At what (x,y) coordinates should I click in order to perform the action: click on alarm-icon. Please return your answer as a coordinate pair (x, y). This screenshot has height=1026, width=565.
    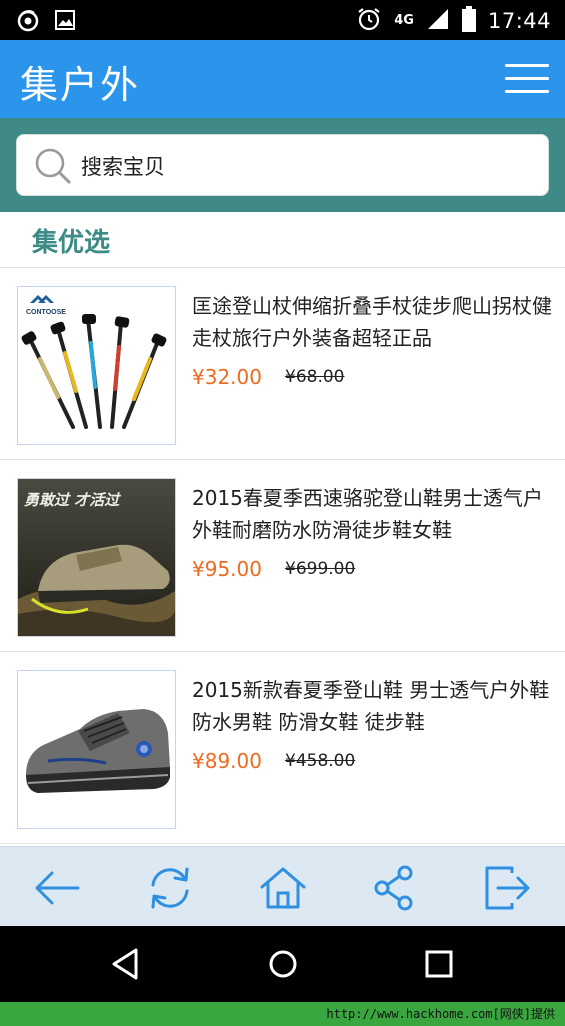
    Looking at the image, I should click on (369, 21).